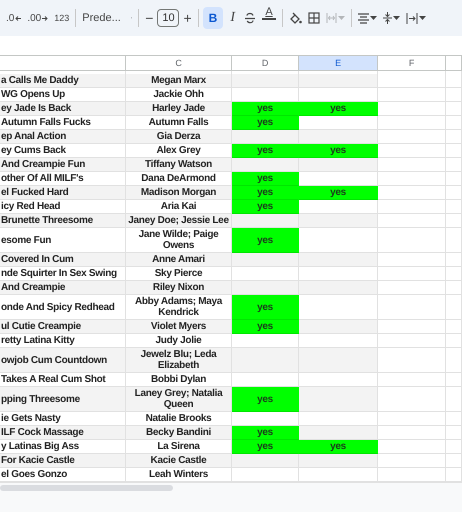  I want to click on increase-decimals-button: .00, so click(37, 18).